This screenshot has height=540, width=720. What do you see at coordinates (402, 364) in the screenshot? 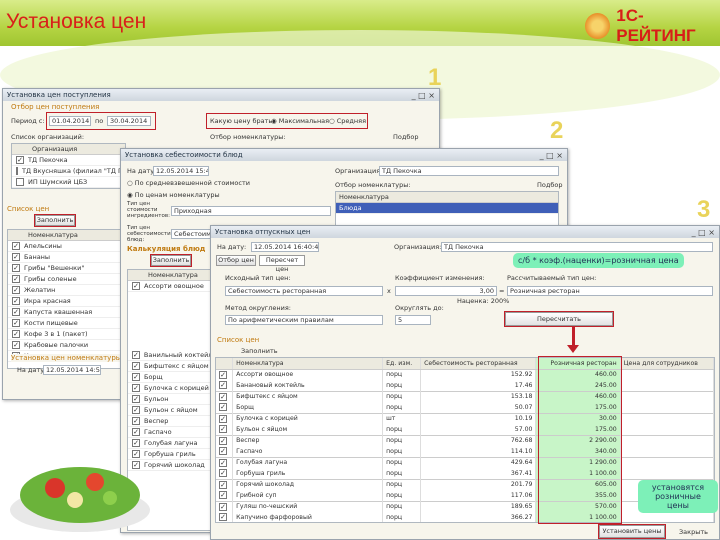
I see `column-header: Ед. изм.` at bounding box center [402, 364].